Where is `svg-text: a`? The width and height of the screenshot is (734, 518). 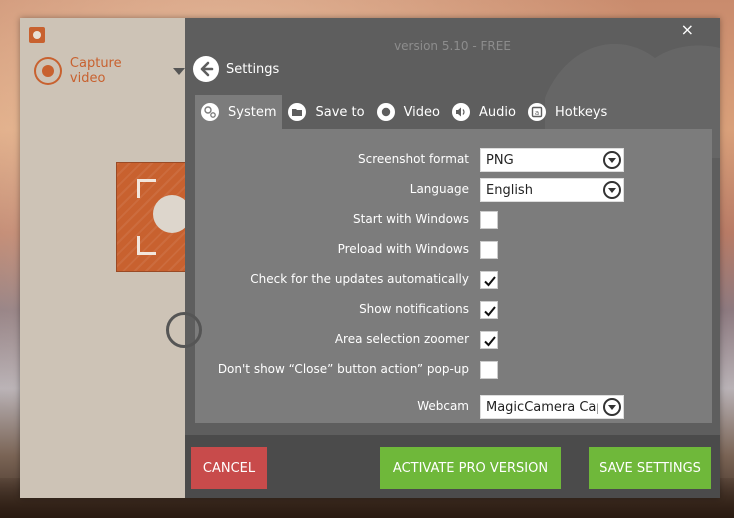
svg-text: a is located at coordinates (537, 113).